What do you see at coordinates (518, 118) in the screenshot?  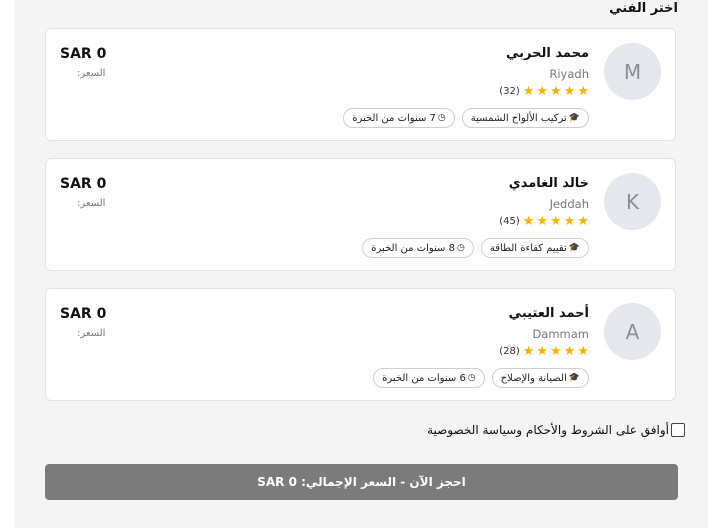 I see `specialty-label: تركيب الألواح الشمسية` at bounding box center [518, 118].